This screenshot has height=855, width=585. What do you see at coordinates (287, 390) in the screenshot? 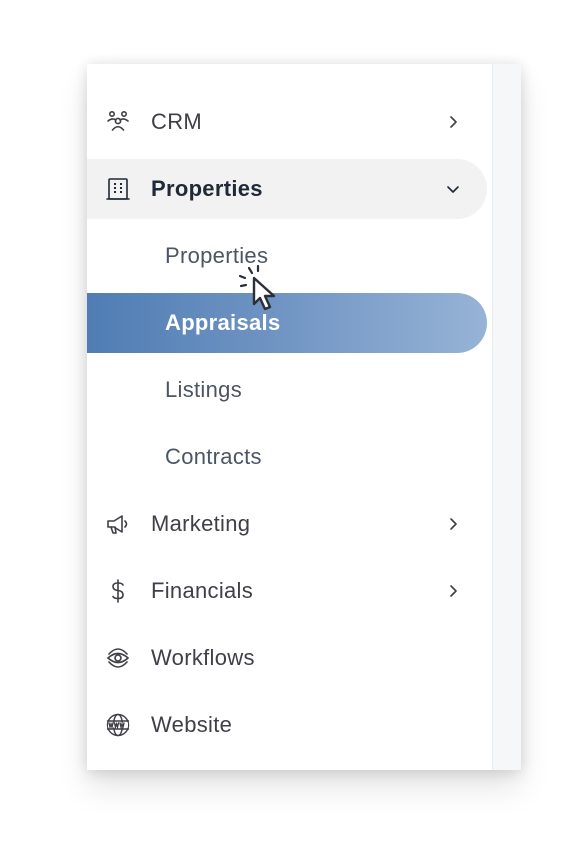
I see `submenu-item-listings: Listings` at bounding box center [287, 390].